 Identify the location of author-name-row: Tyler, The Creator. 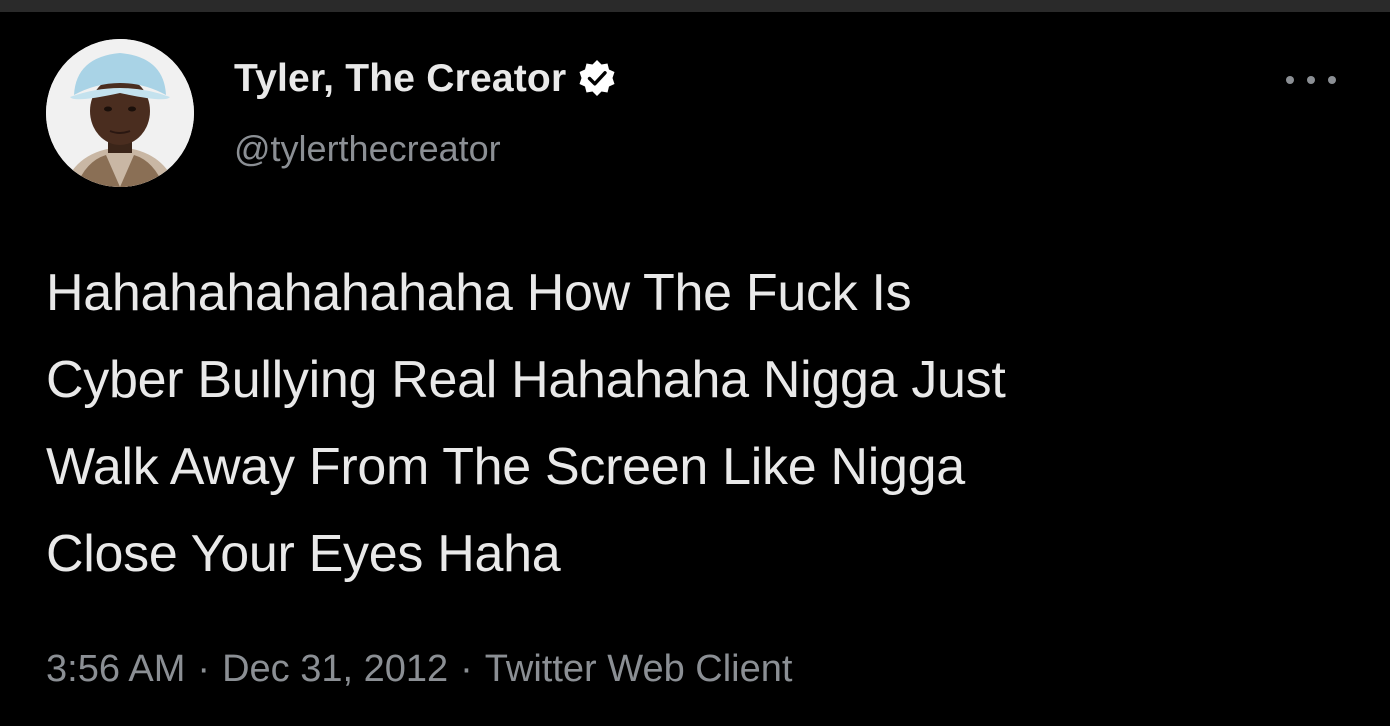
(426, 79).